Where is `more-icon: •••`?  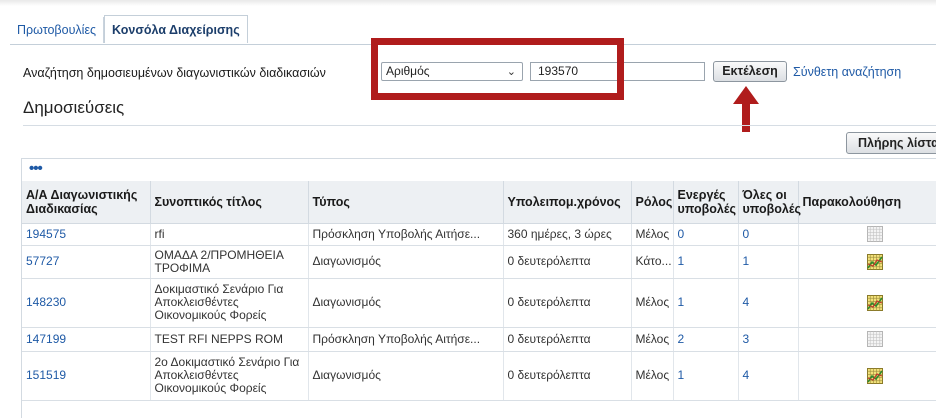
more-icon: ••• is located at coordinates (36, 168).